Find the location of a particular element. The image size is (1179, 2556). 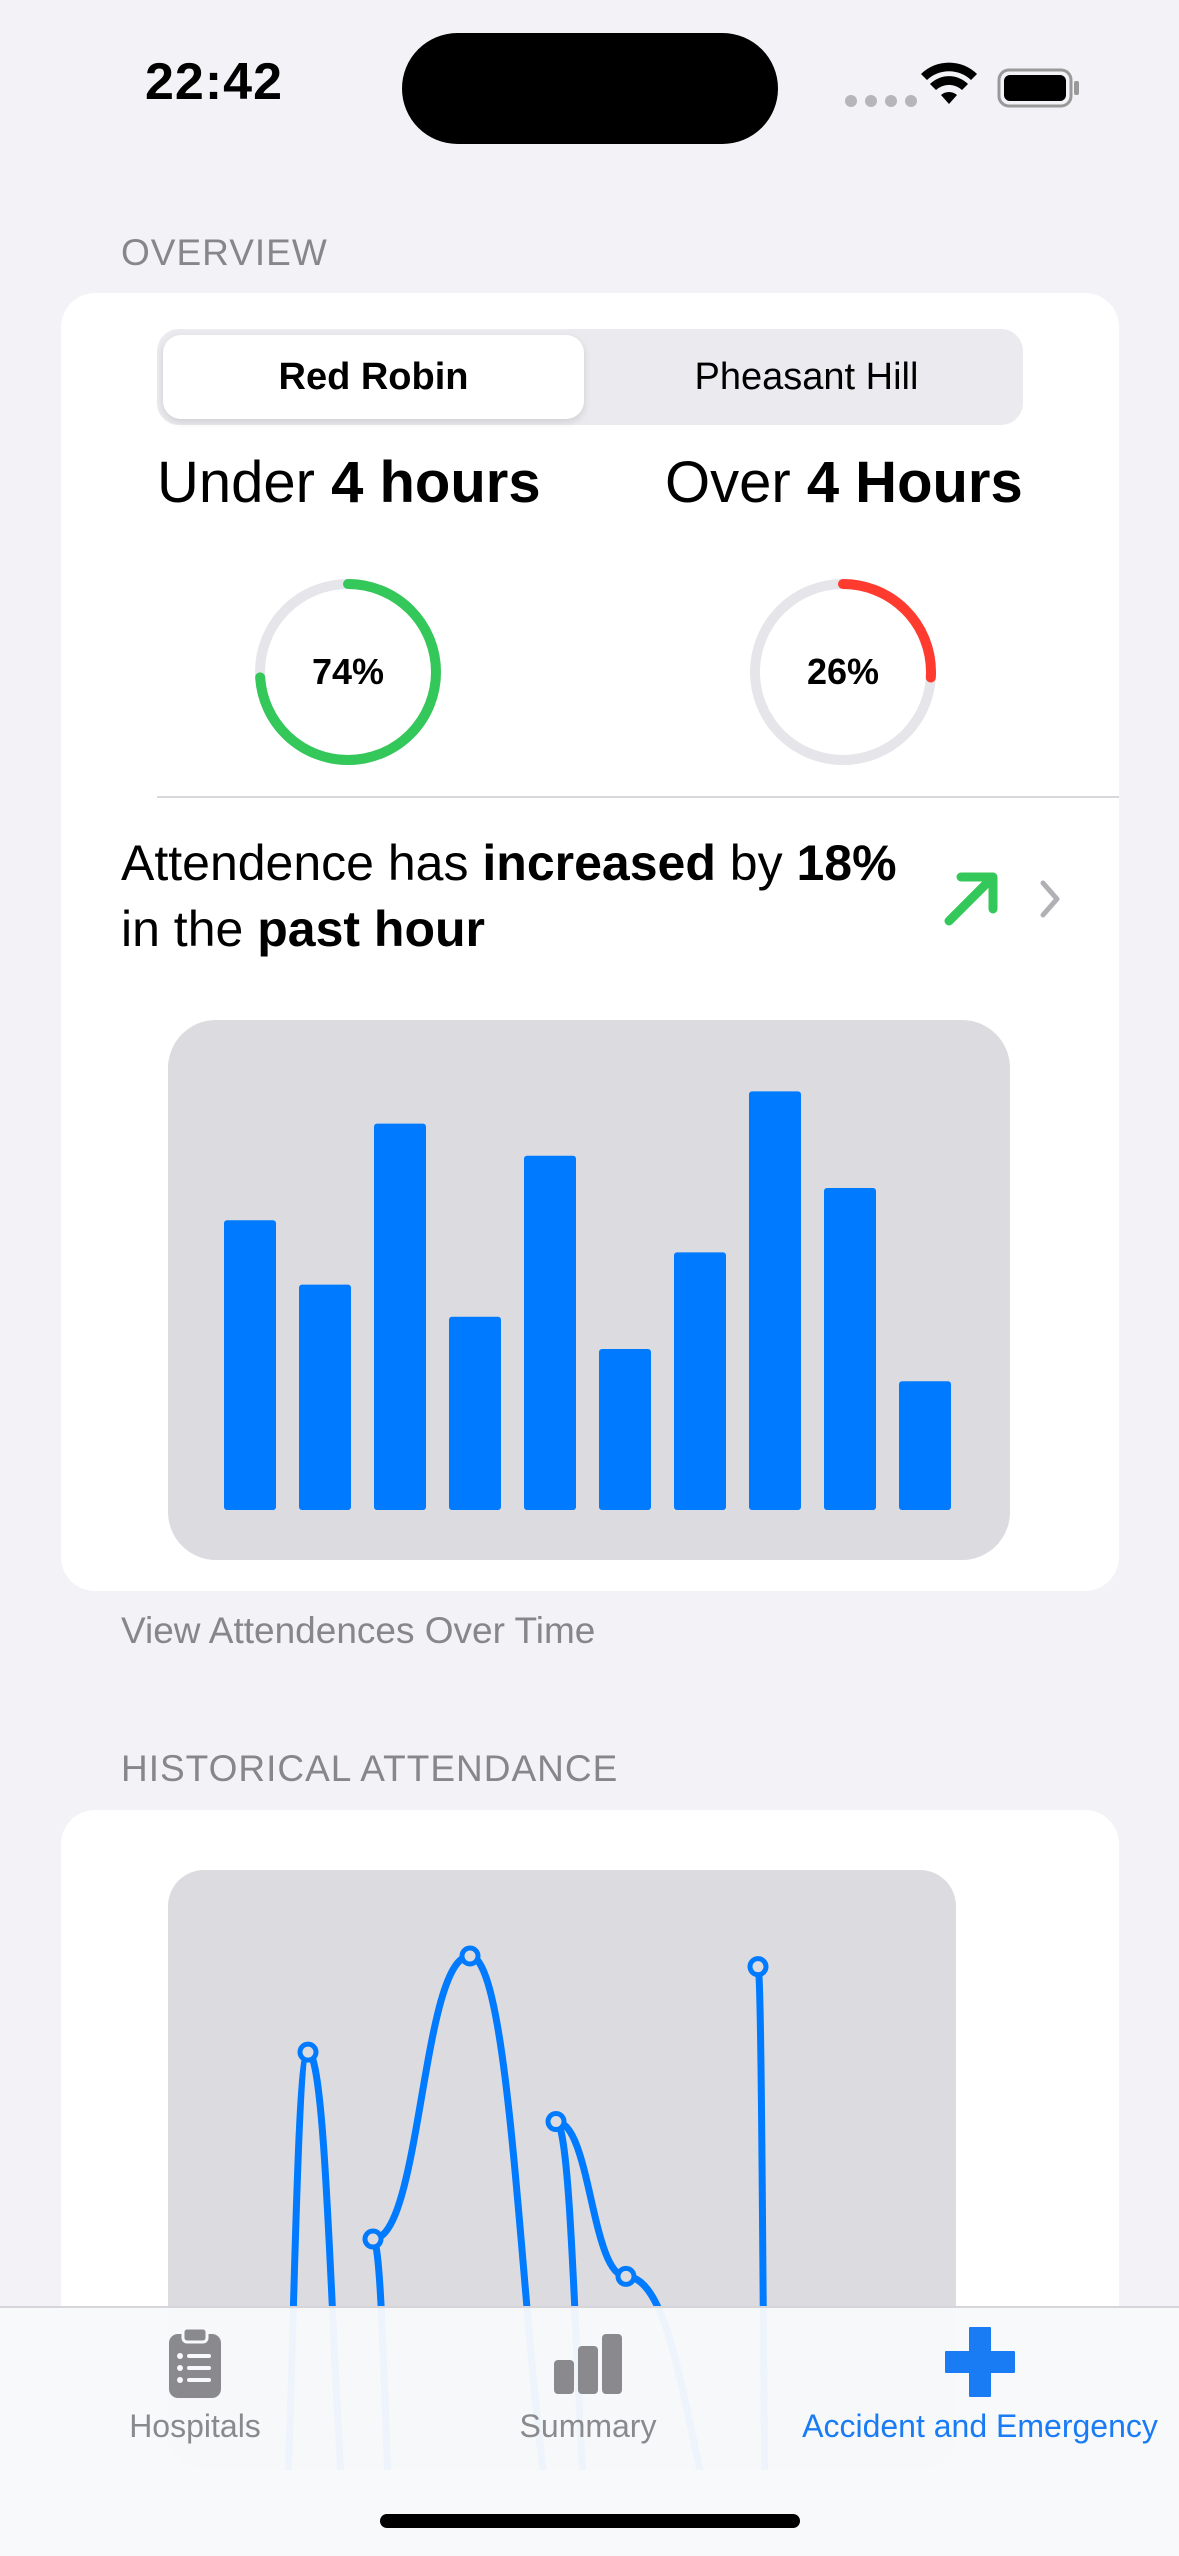

status-bar: 22:42 is located at coordinates (589, 75).